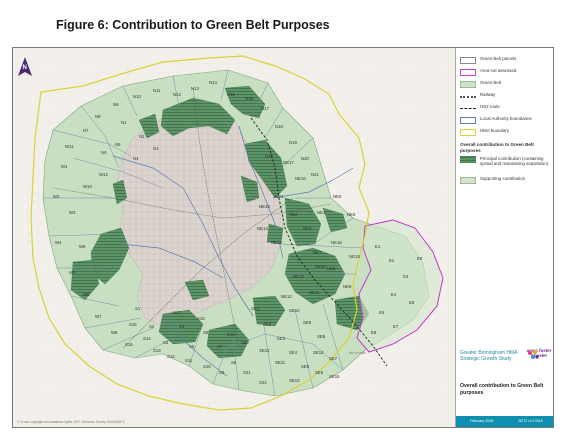 This screenshot has width=566, height=439. Describe the element at coordinates (336, 242) in the screenshot. I see `parcel-label: NE18` at that location.